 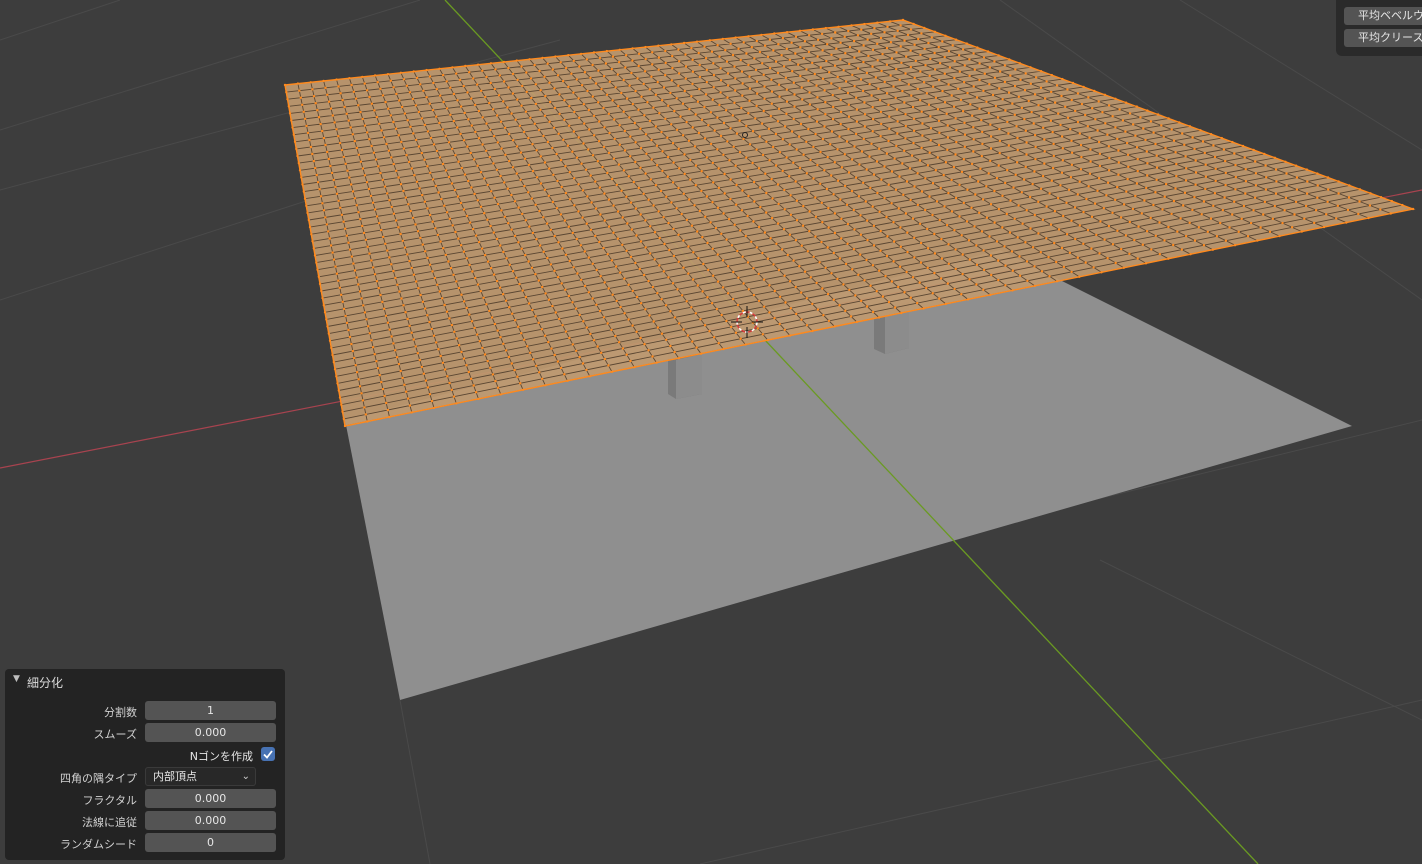 What do you see at coordinates (175, 776) in the screenshot?
I see `quad-corner-type-value: 内部頂点` at bounding box center [175, 776].